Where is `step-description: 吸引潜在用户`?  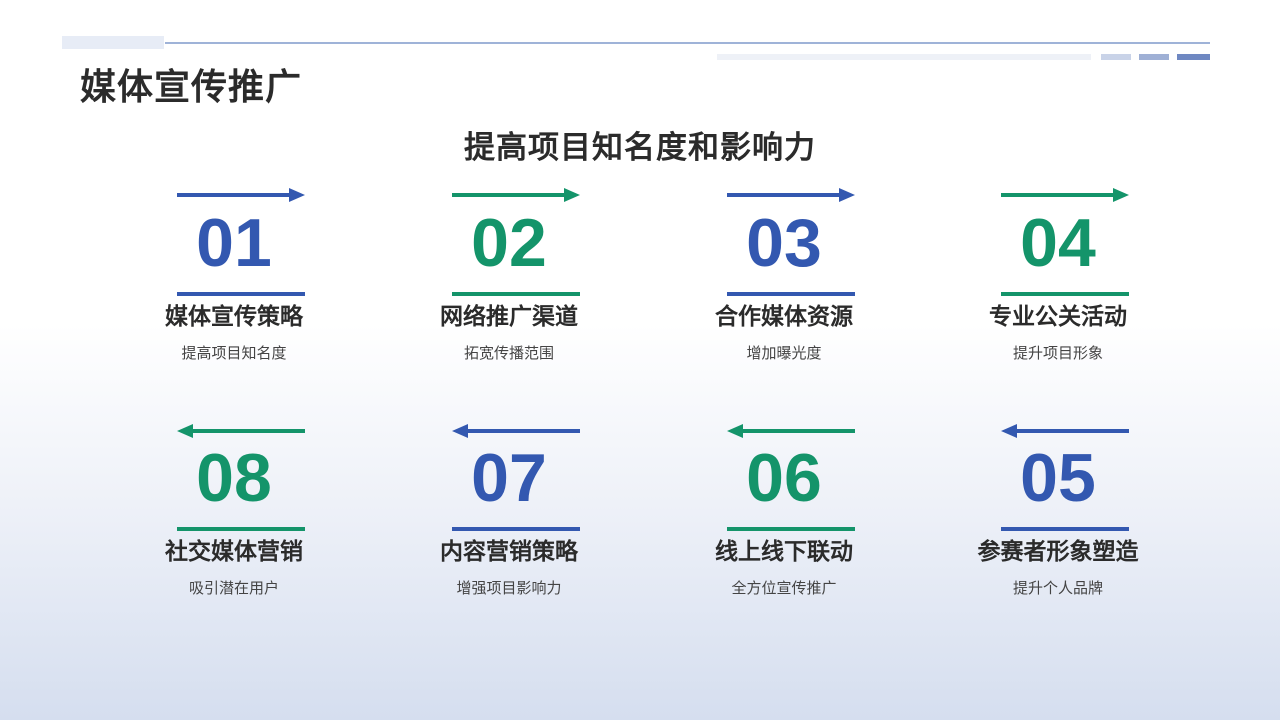 step-description: 吸引潜在用户 is located at coordinates (233, 588).